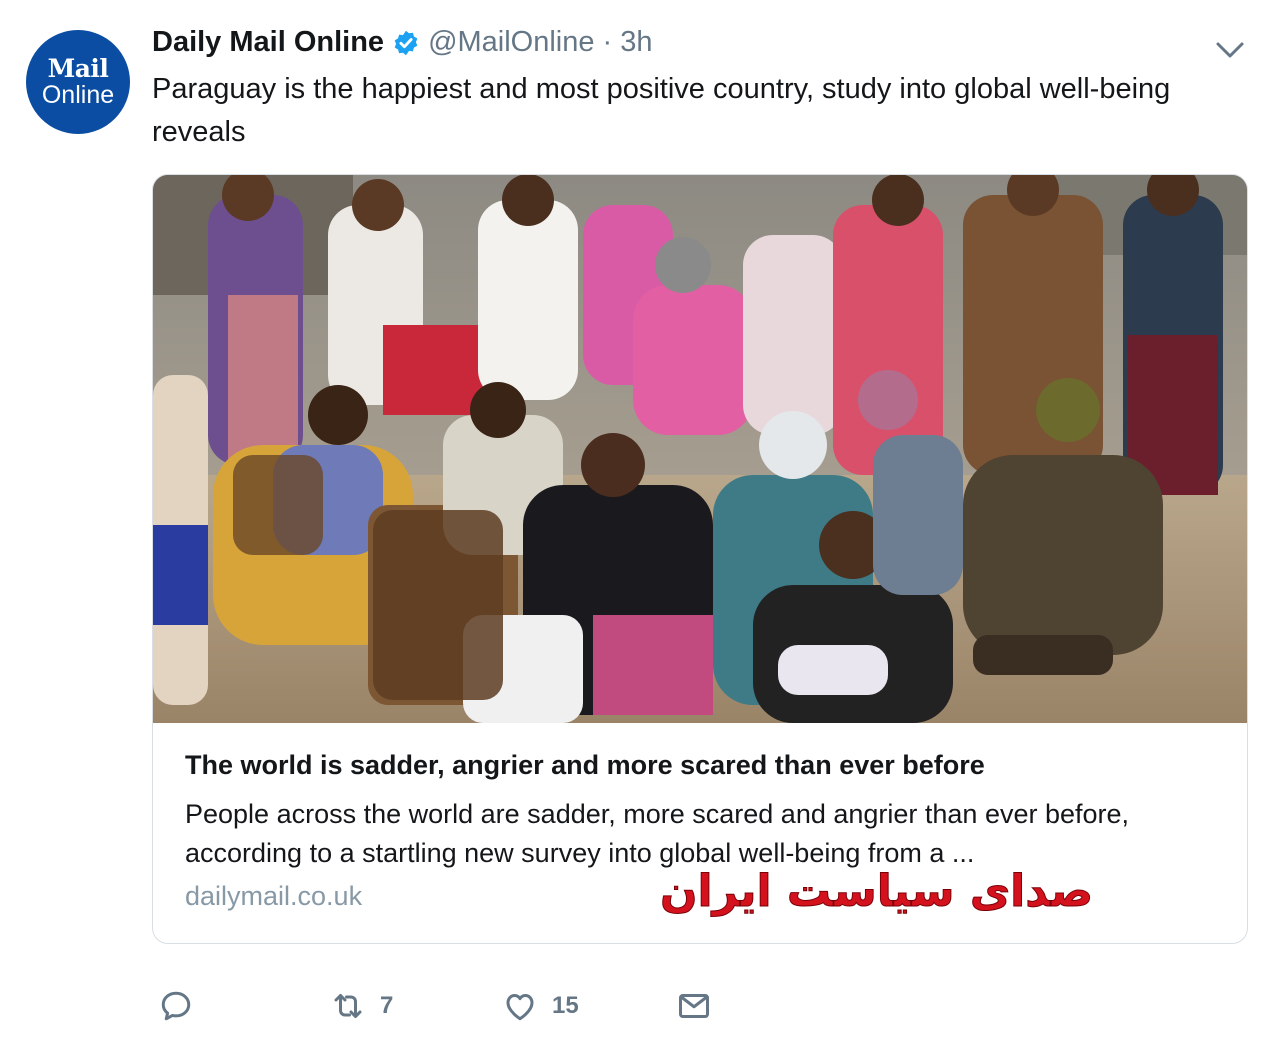 The image size is (1280, 1045). What do you see at coordinates (458, 1008) in the screenshot?
I see `tweet-actions: 7 15` at bounding box center [458, 1008].